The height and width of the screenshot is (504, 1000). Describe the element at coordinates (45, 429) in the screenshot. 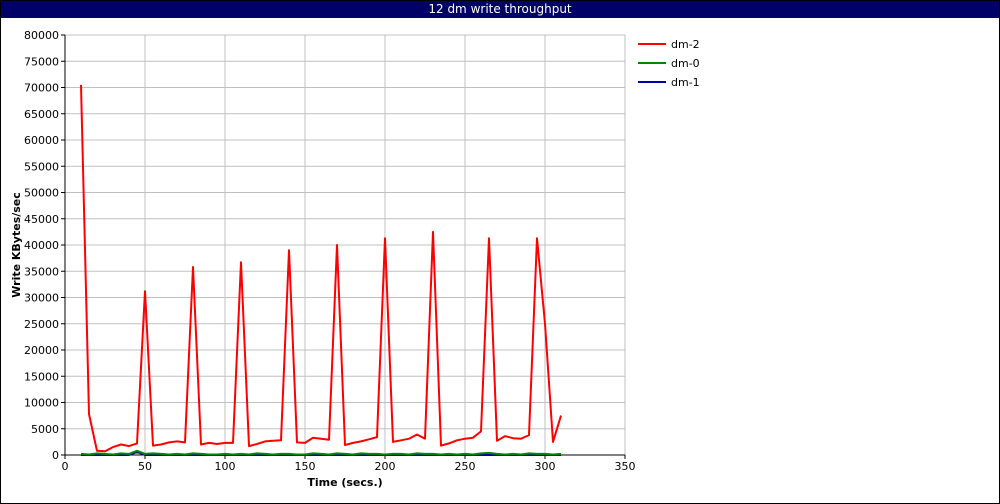

I see `y-tick-label: 5000` at that location.